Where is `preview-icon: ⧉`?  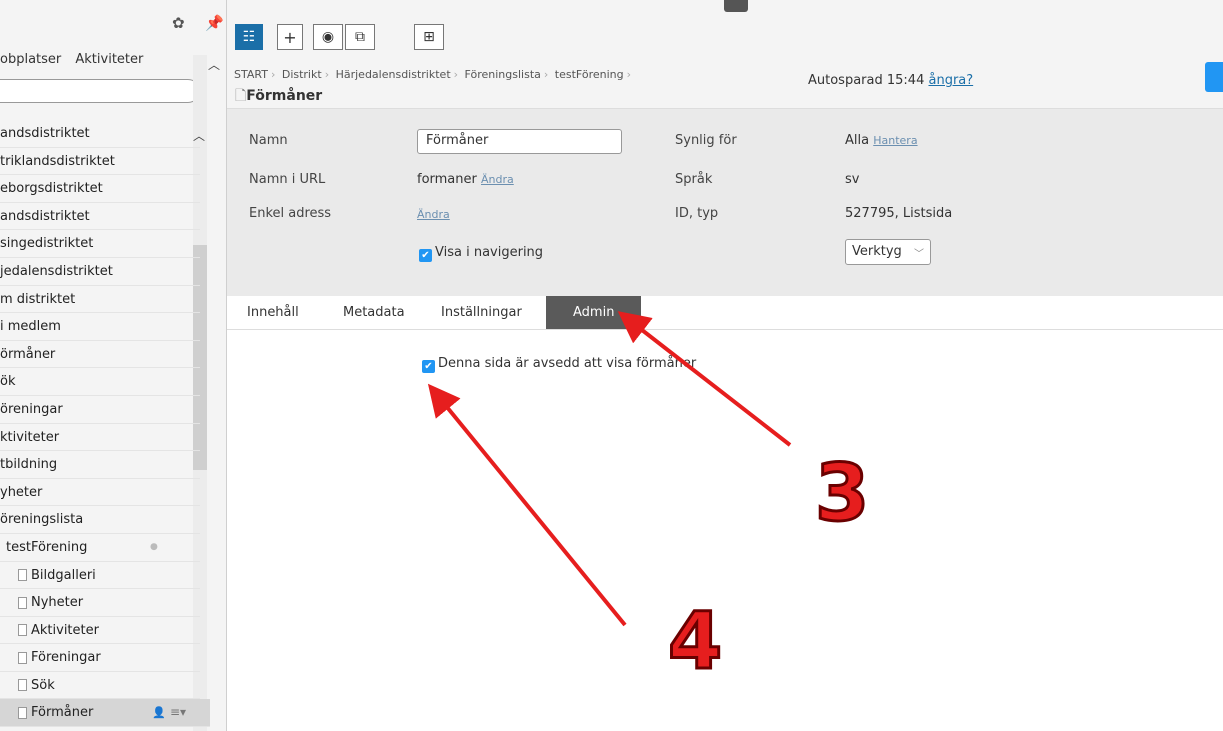 preview-icon: ⧉ is located at coordinates (360, 37).